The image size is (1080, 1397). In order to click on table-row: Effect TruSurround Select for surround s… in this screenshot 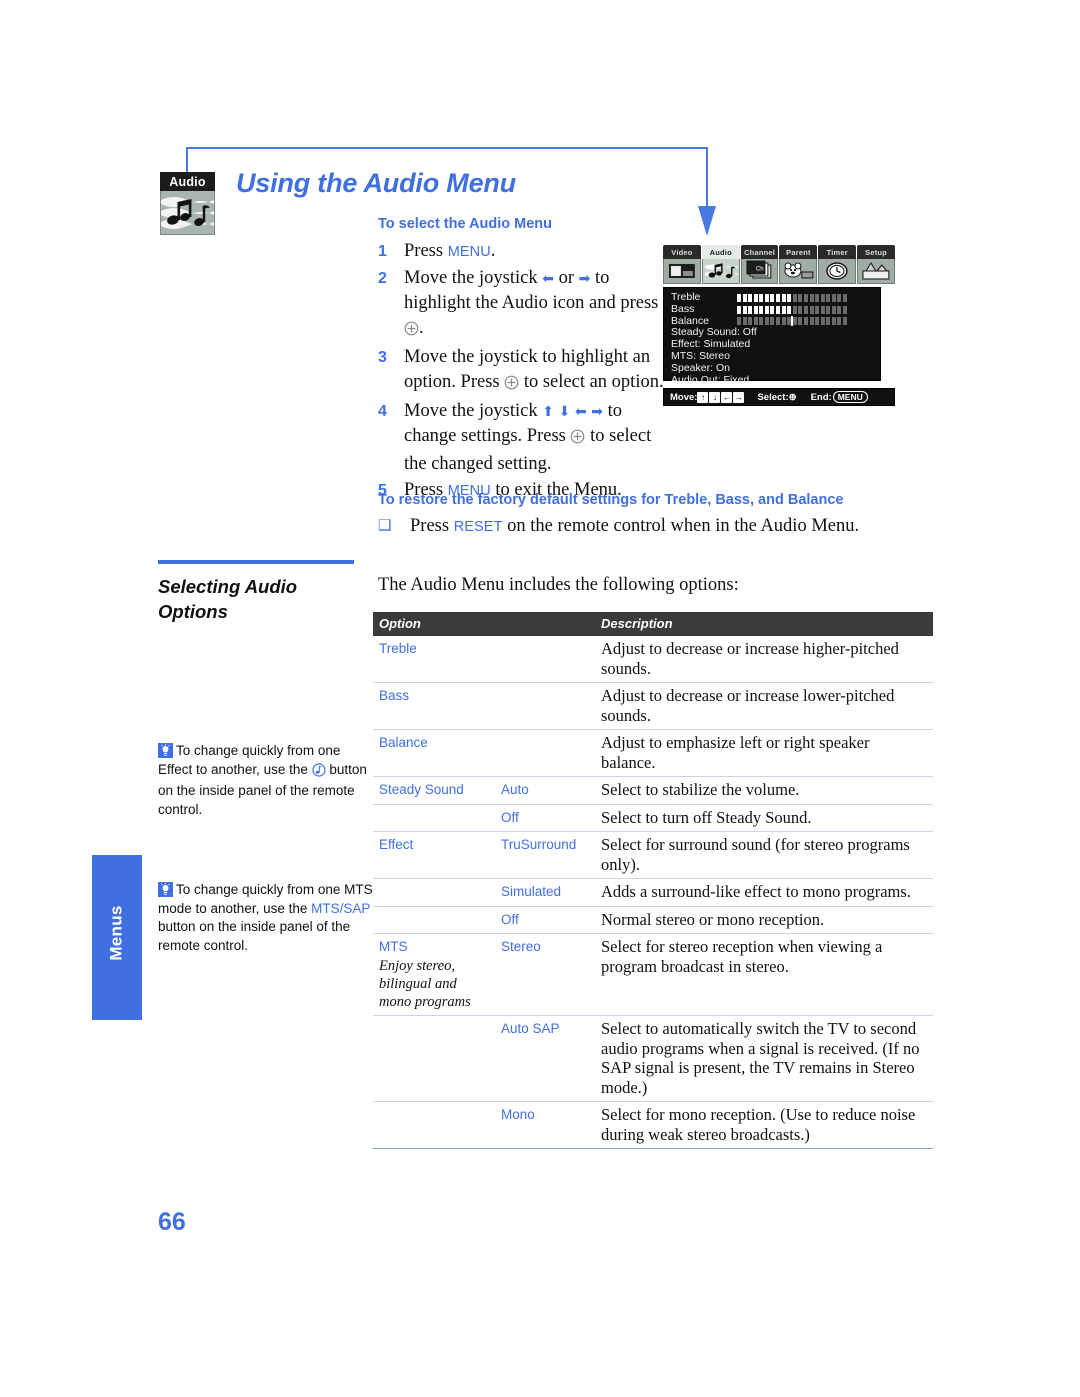, I will do `click(653, 855)`.